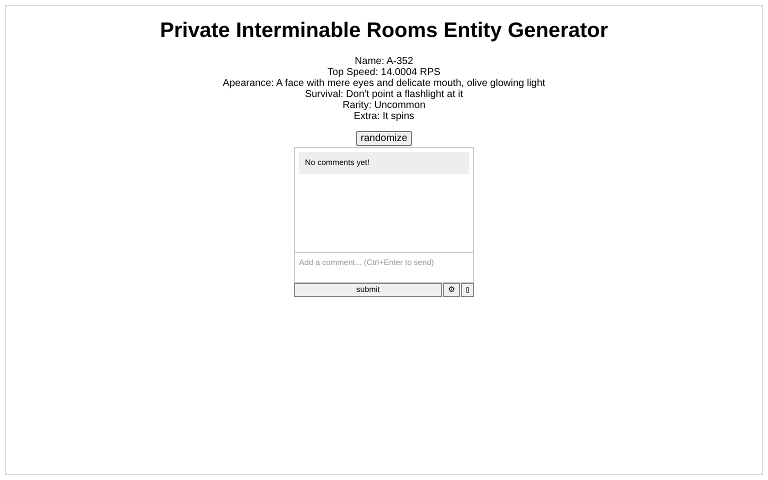  I want to click on page-title: Private Interminable Rooms Entity Generator, so click(384, 31).